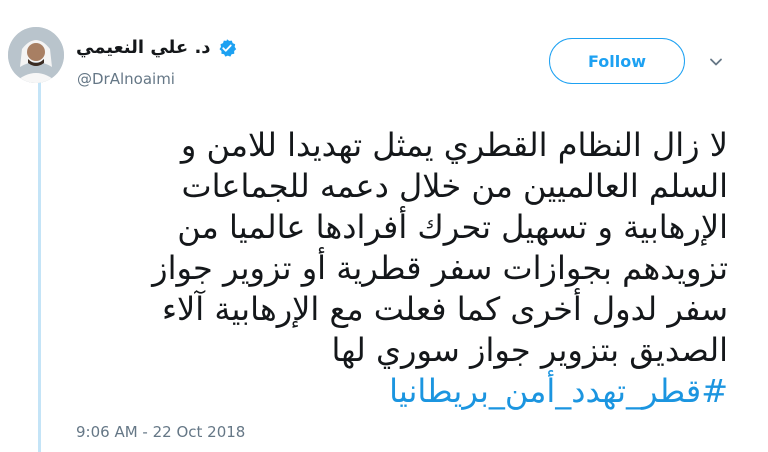 The image size is (768, 452). I want to click on avatar, so click(36, 55).